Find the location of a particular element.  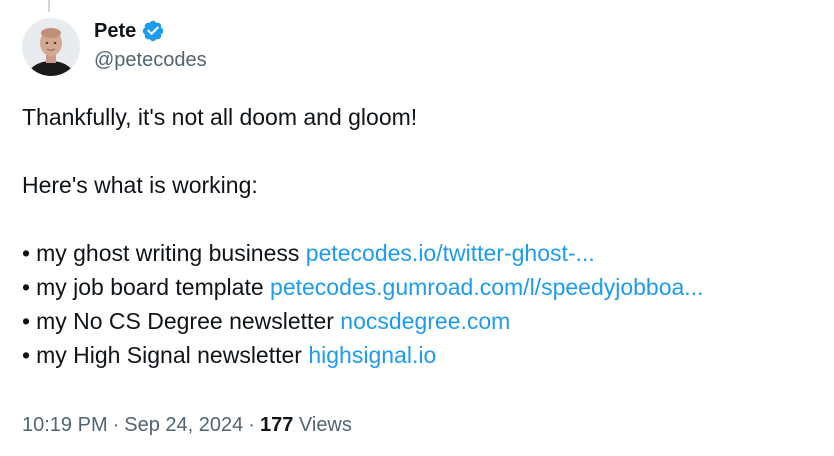

views-label: Views is located at coordinates (325, 425).